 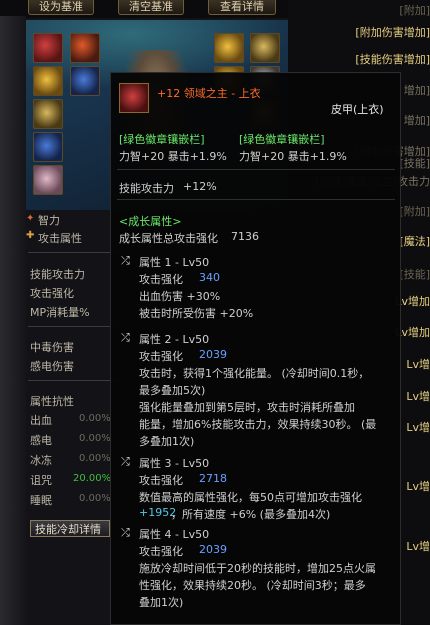 What do you see at coordinates (357, 109) in the screenshot?
I see `item-type: 皮甲(上衣)` at bounding box center [357, 109].